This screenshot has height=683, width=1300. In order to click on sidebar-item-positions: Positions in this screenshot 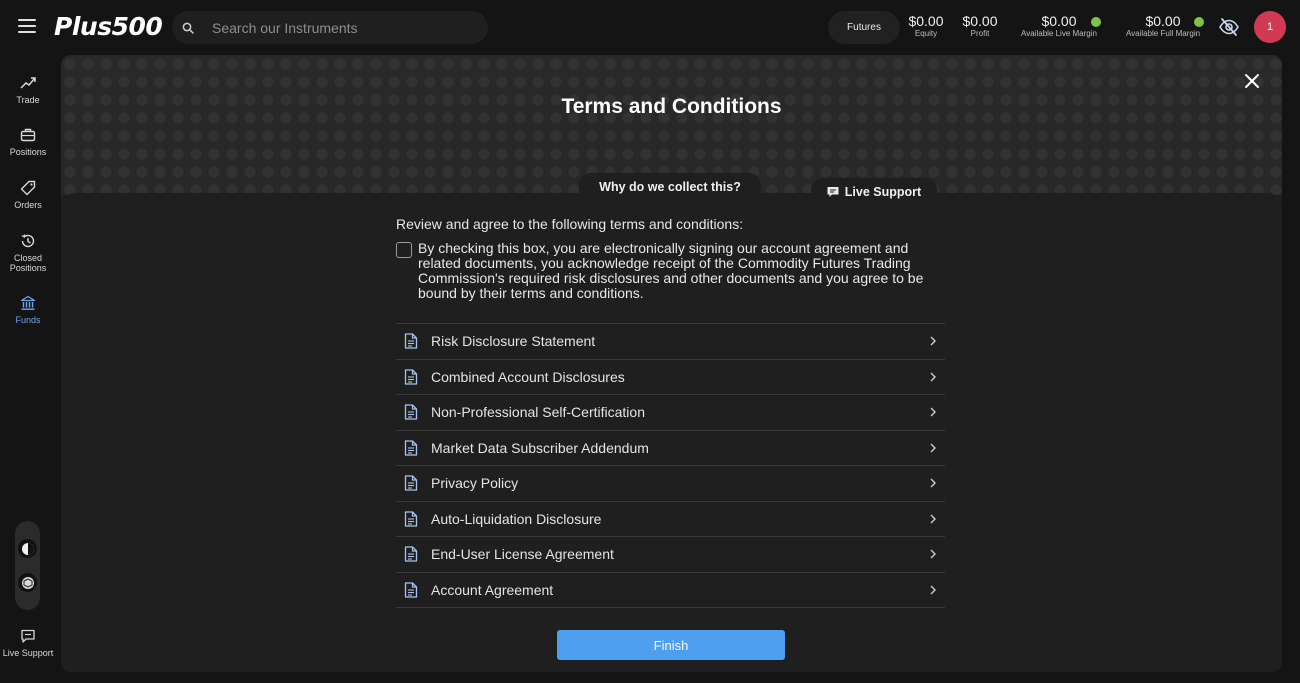, I will do `click(28, 142)`.